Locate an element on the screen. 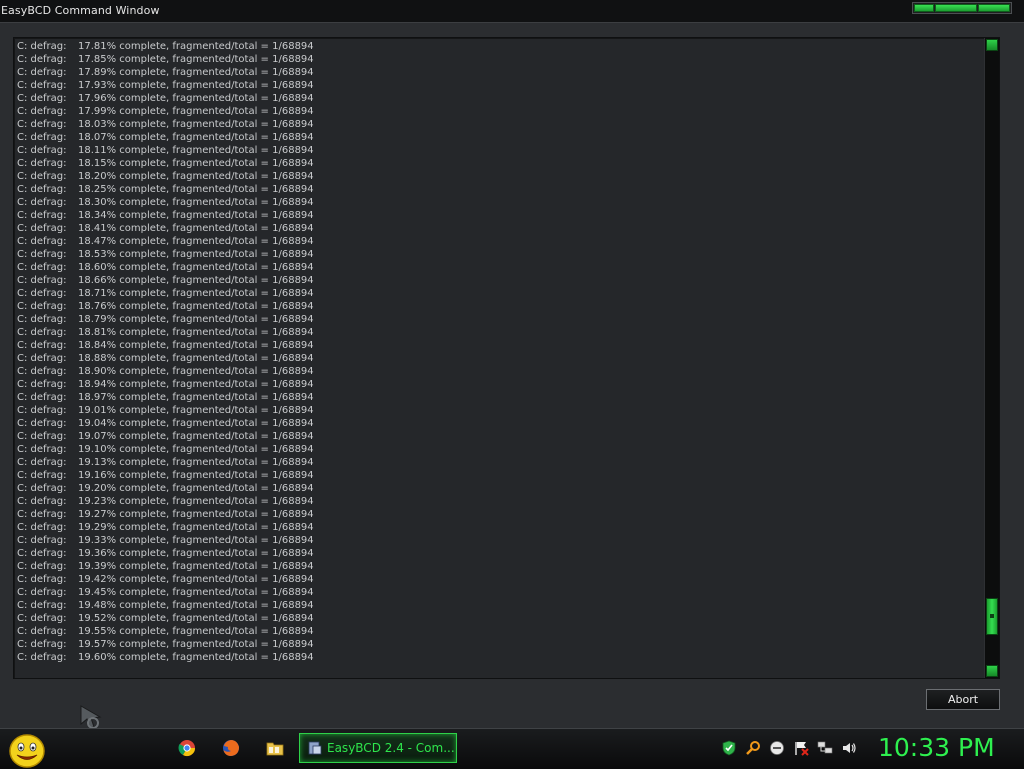 The width and height of the screenshot is (1024, 769). scroll-up-button is located at coordinates (992, 45).